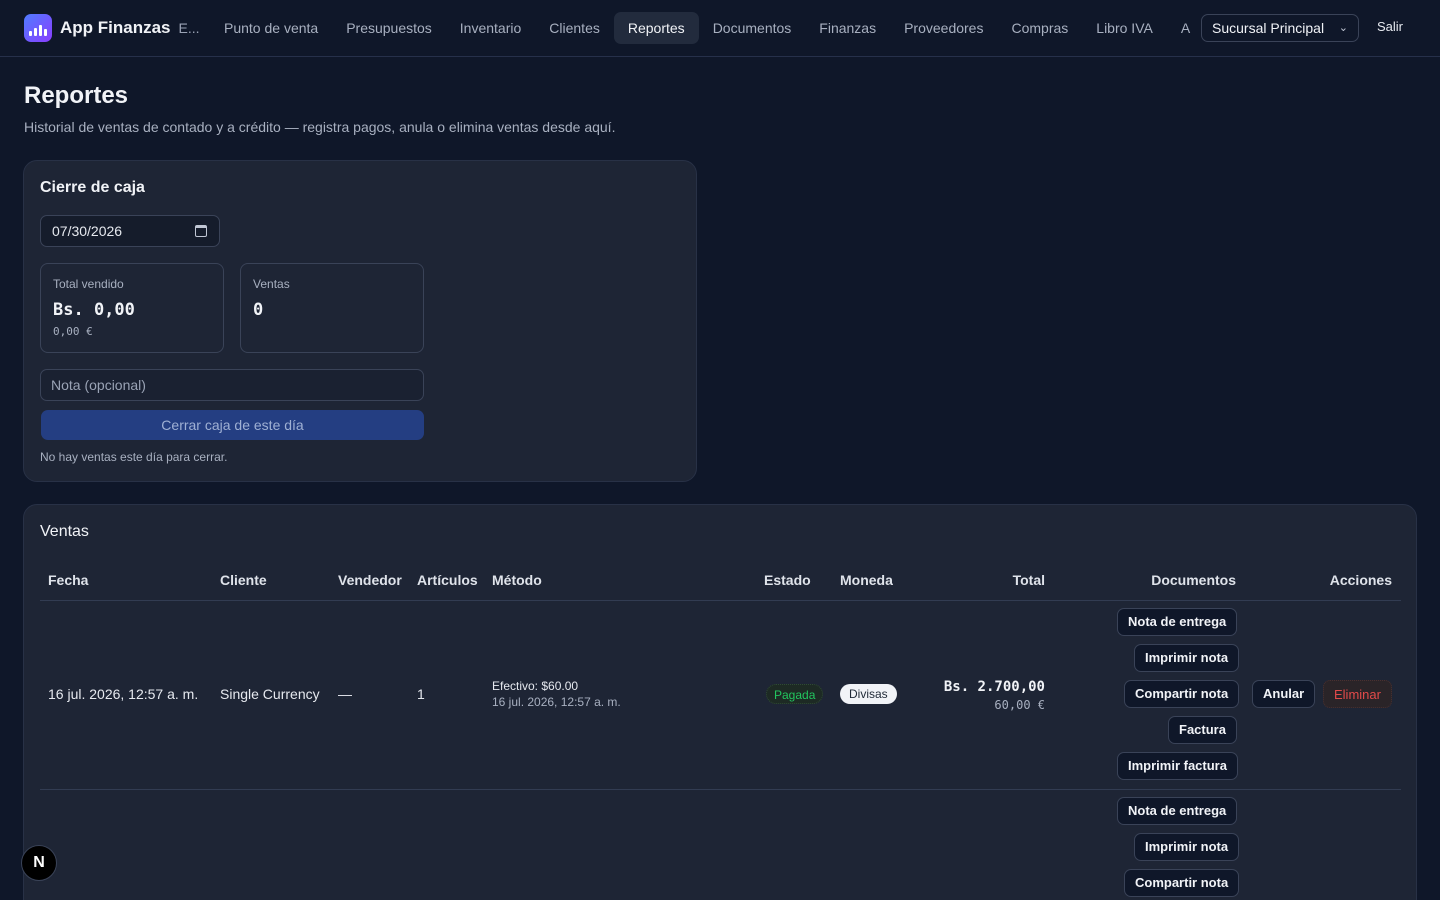 The height and width of the screenshot is (900, 1440). Describe the element at coordinates (868, 694) in the screenshot. I see `currency-badge: Divisas` at that location.